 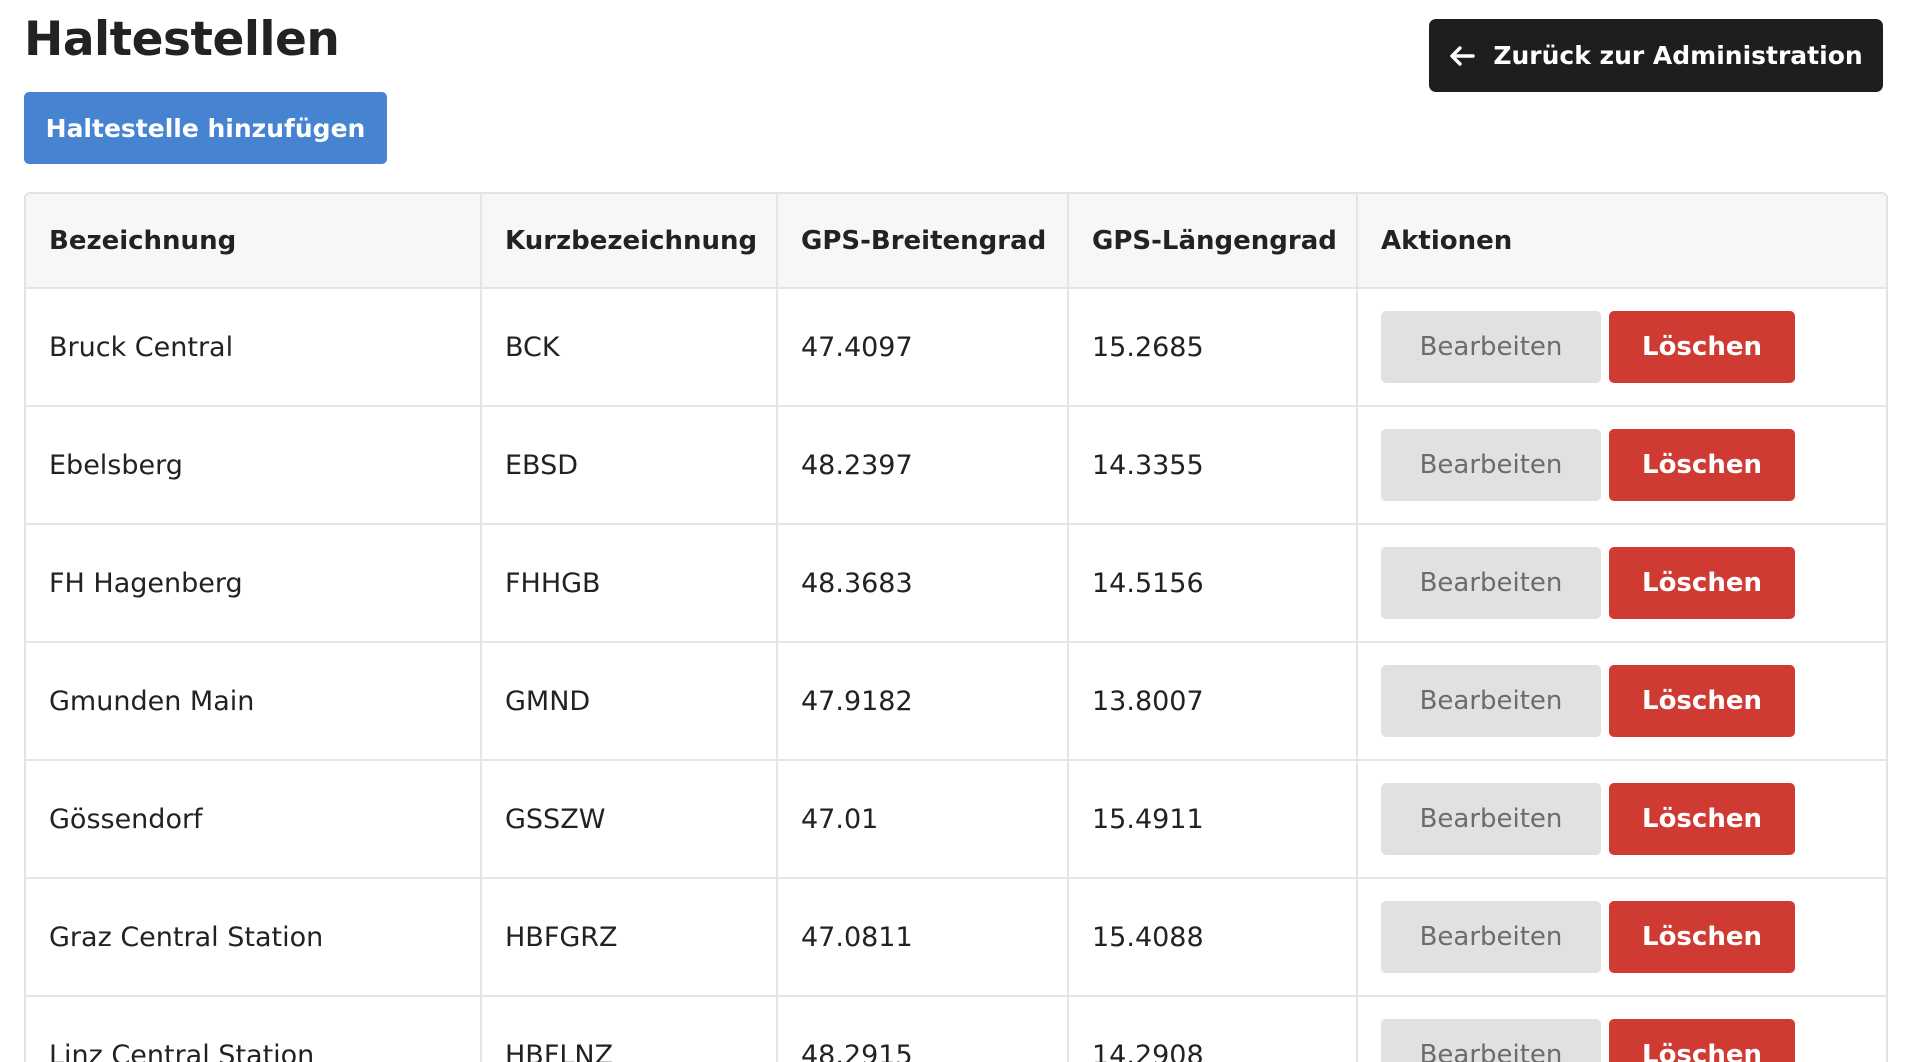 What do you see at coordinates (1213, 701) in the screenshot?
I see `cell-longitude: 13.8007` at bounding box center [1213, 701].